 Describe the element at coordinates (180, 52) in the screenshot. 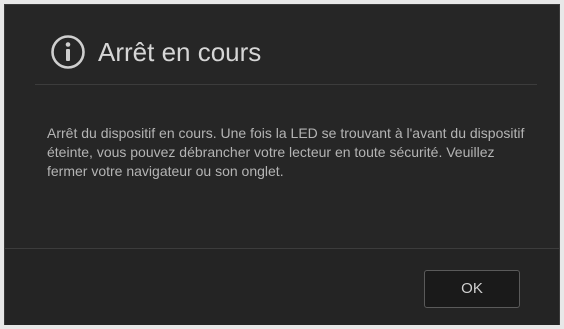

I see `dialog-title: Arrêt en cours` at that location.